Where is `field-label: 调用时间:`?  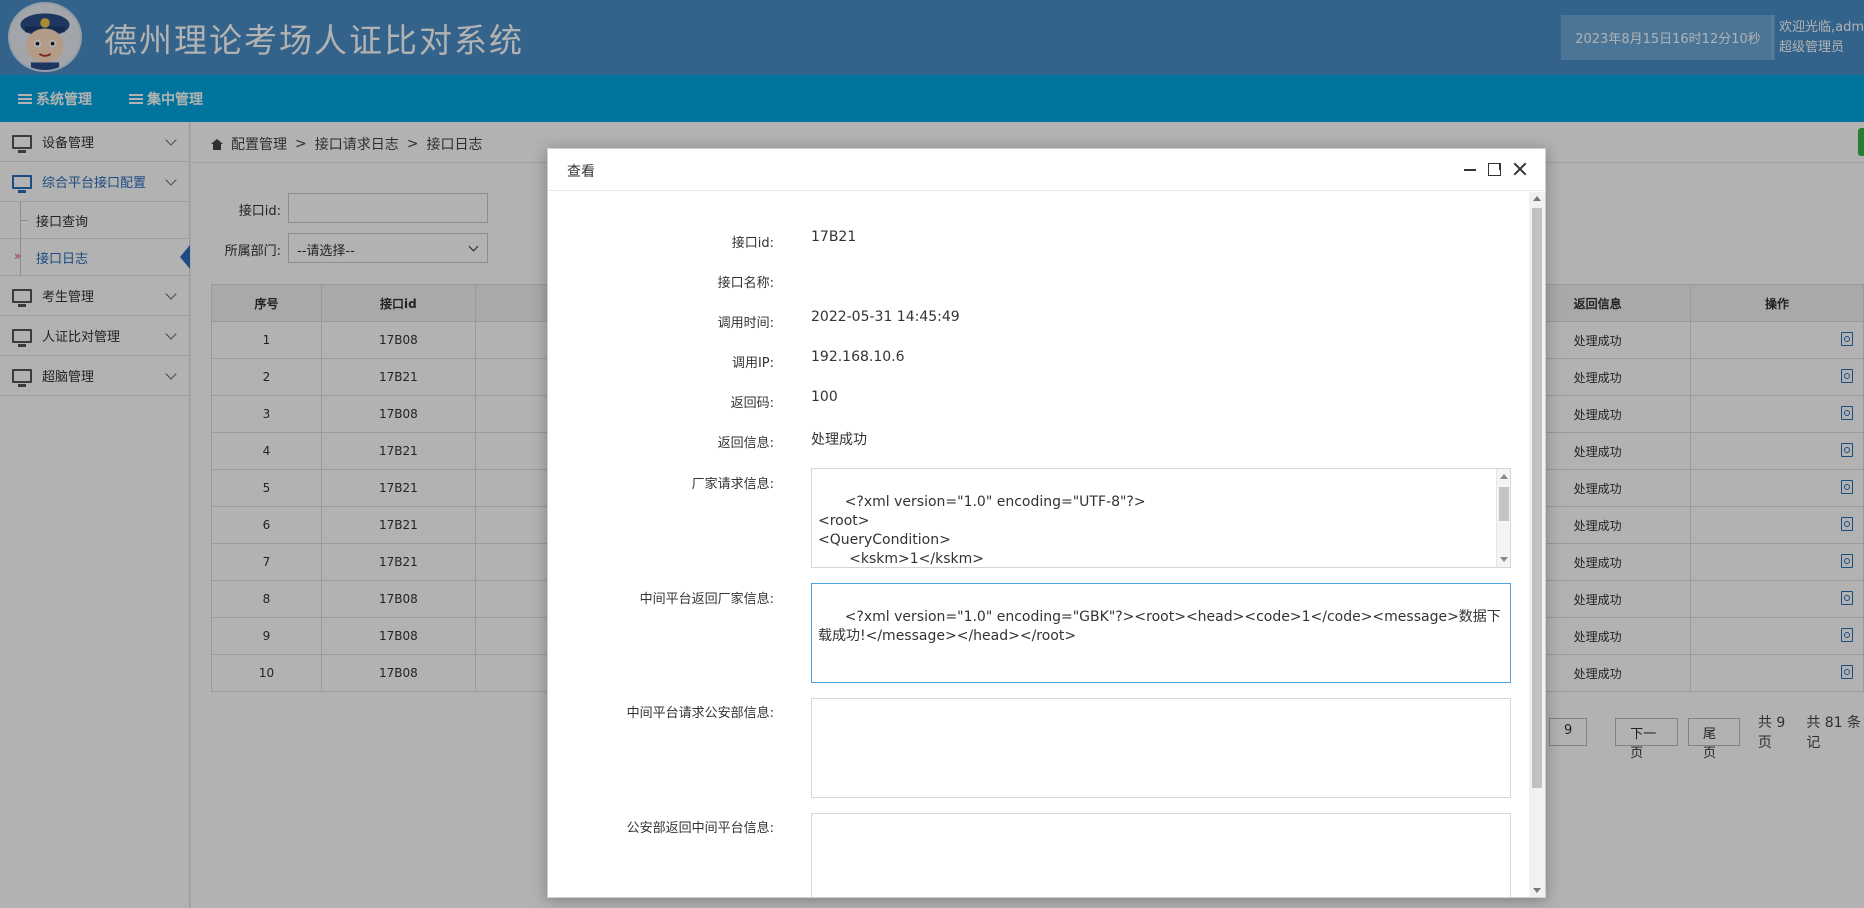
field-label: 调用时间: is located at coordinates (745, 323).